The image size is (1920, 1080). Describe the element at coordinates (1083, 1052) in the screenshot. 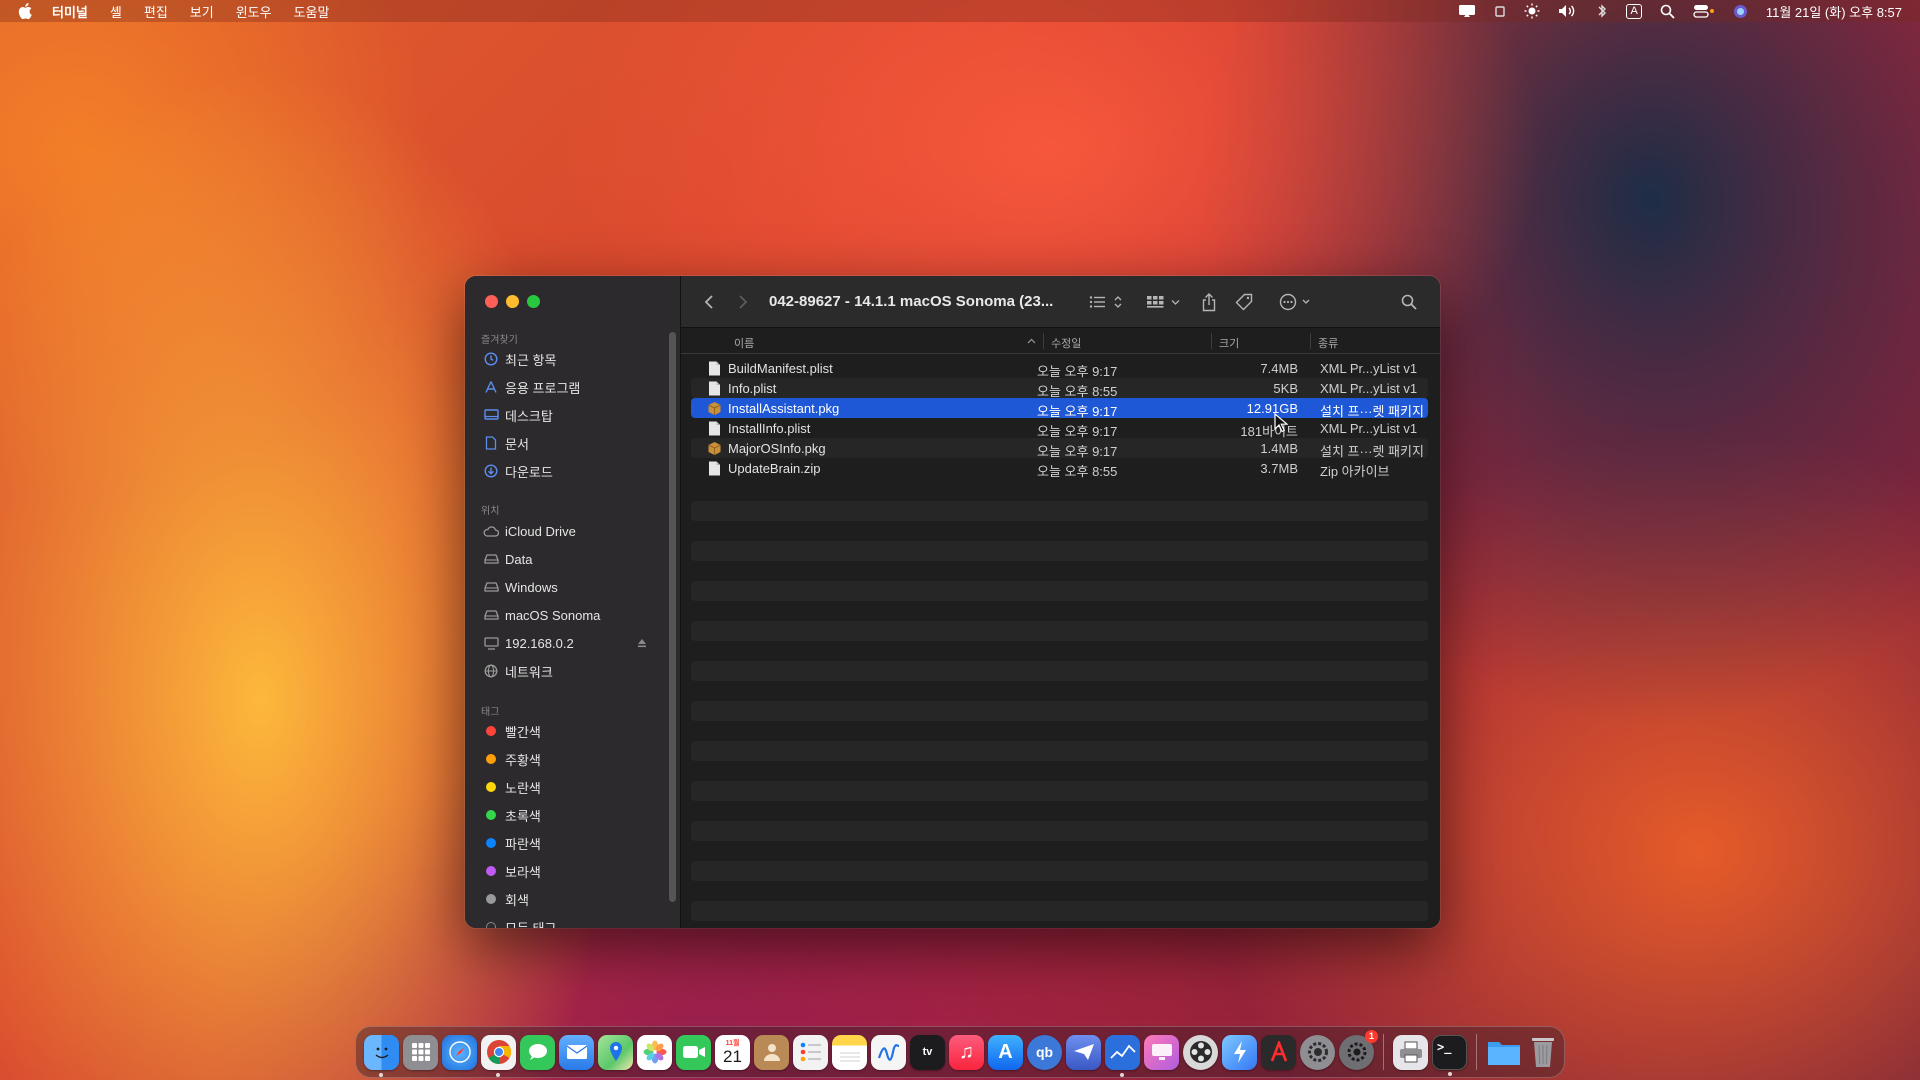

I see `mail-send-app` at that location.